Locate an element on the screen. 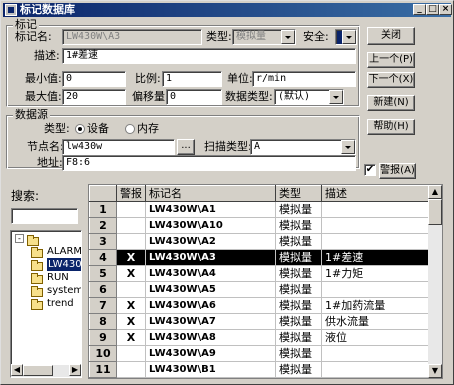 This screenshot has height=385, width=454. header-rownum is located at coordinates (103, 193).